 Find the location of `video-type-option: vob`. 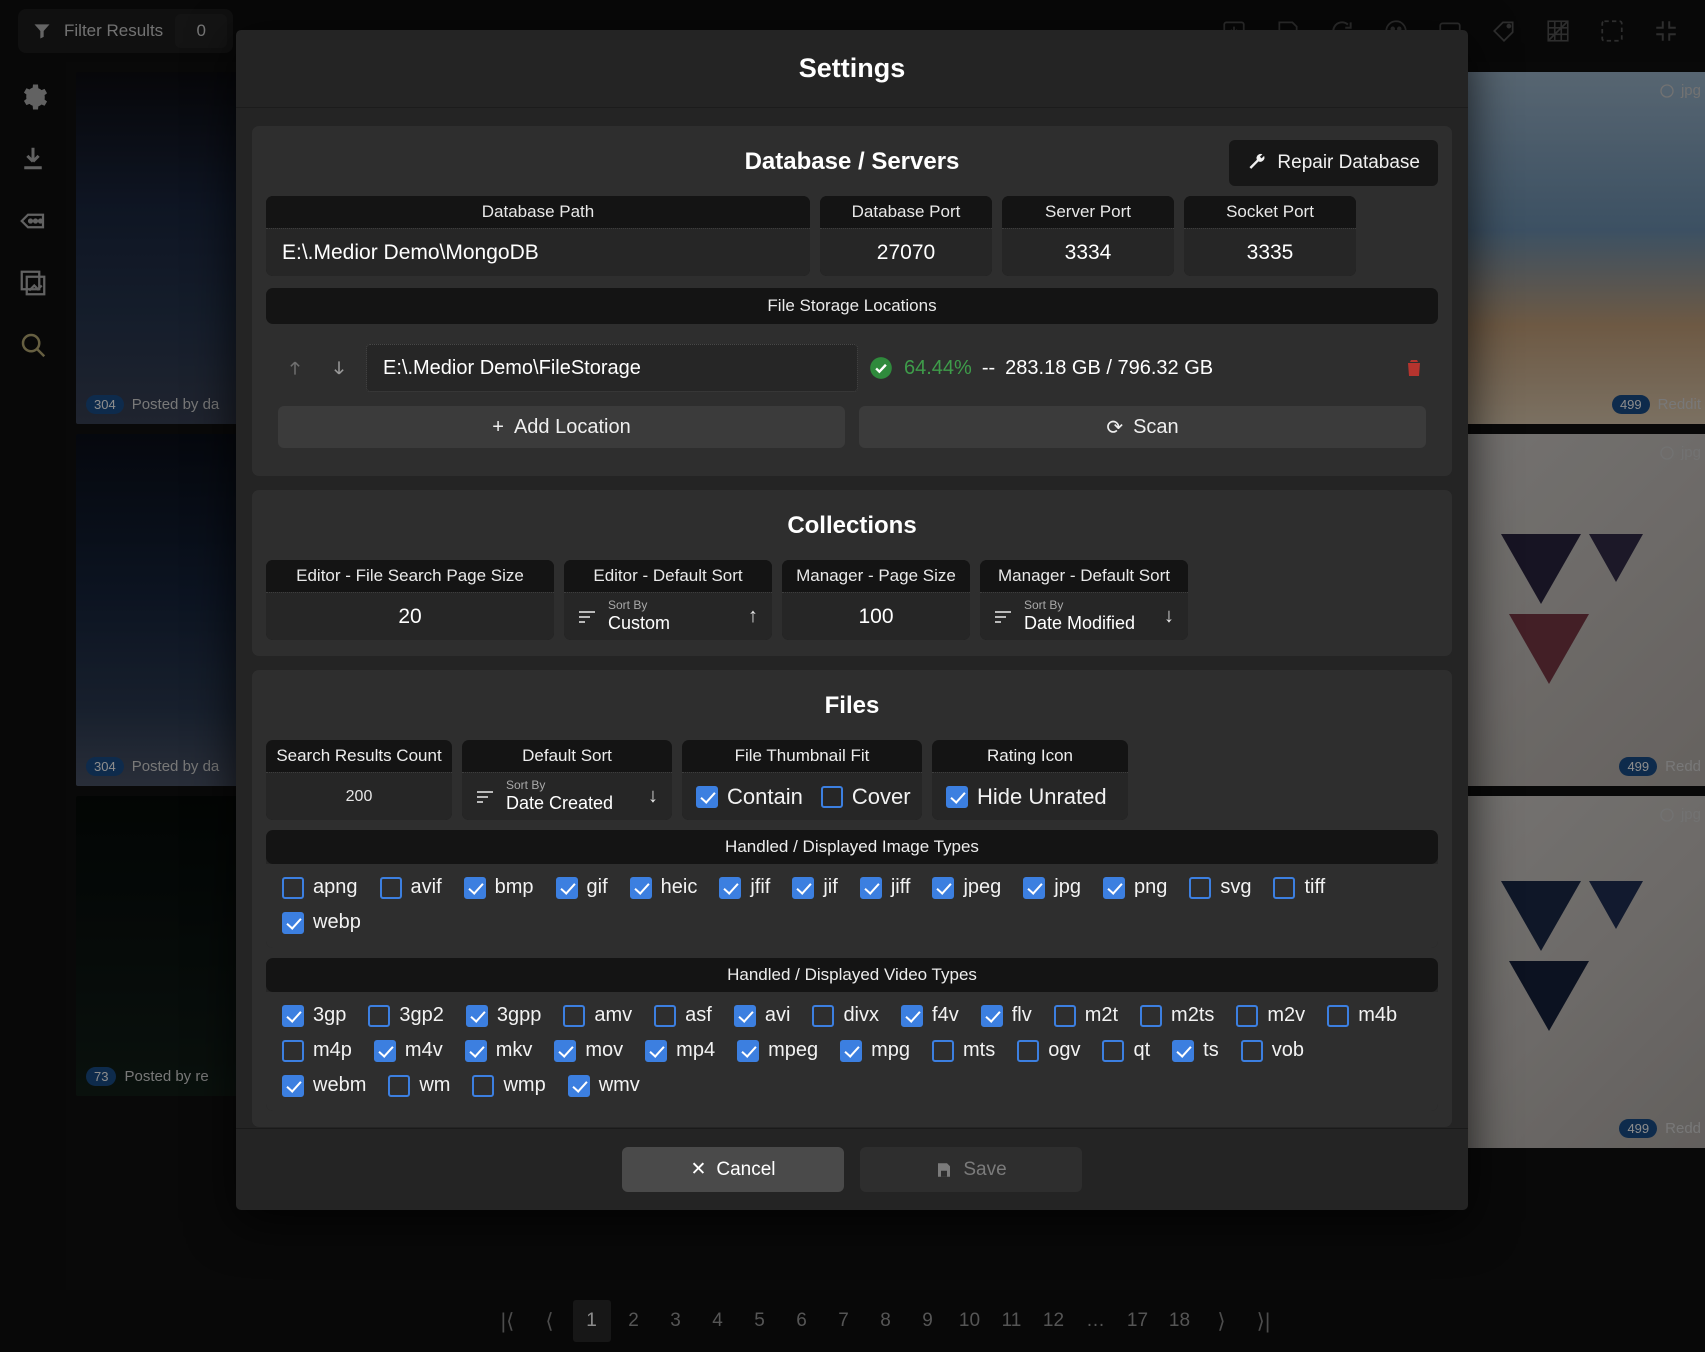

video-type-option: vob is located at coordinates (1272, 1050).